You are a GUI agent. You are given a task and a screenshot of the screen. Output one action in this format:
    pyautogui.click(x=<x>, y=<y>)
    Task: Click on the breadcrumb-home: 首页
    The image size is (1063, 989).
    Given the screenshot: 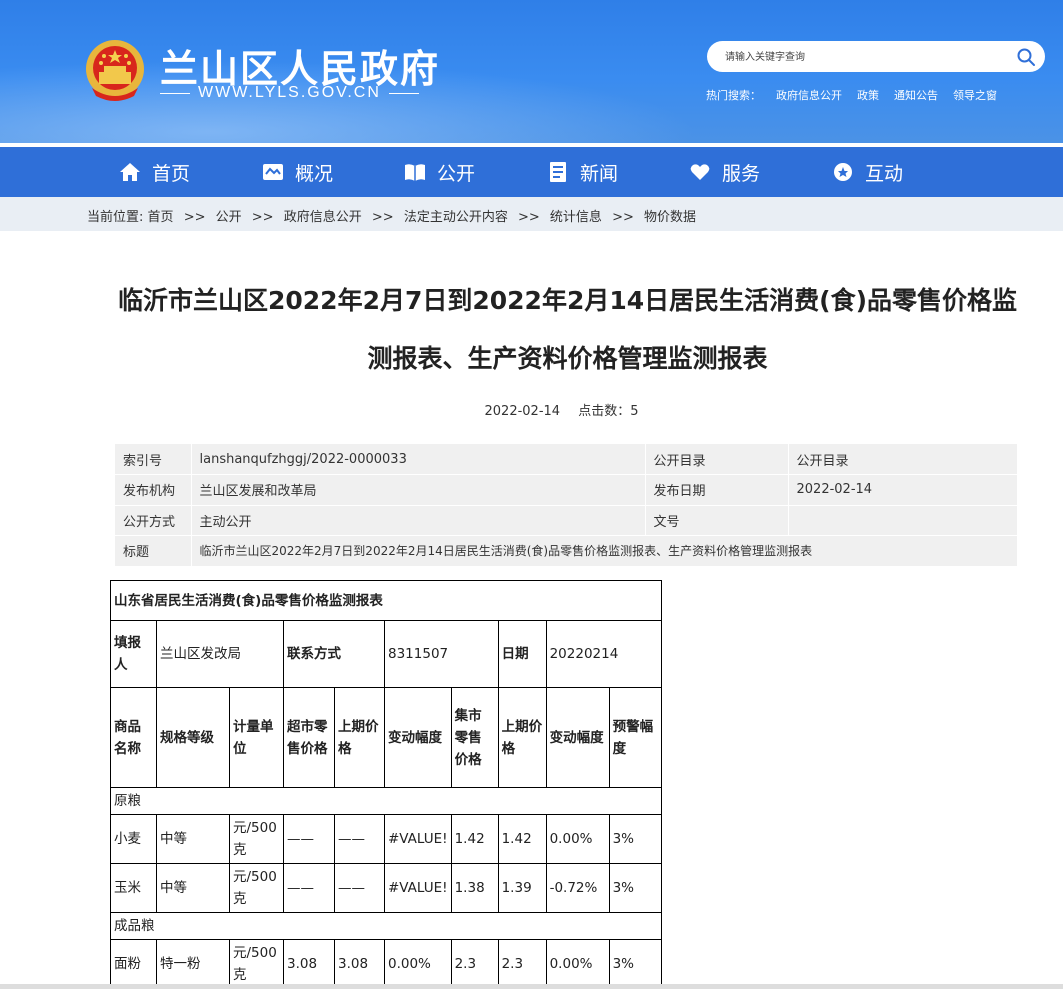 What is the action you would take?
    pyautogui.click(x=161, y=217)
    